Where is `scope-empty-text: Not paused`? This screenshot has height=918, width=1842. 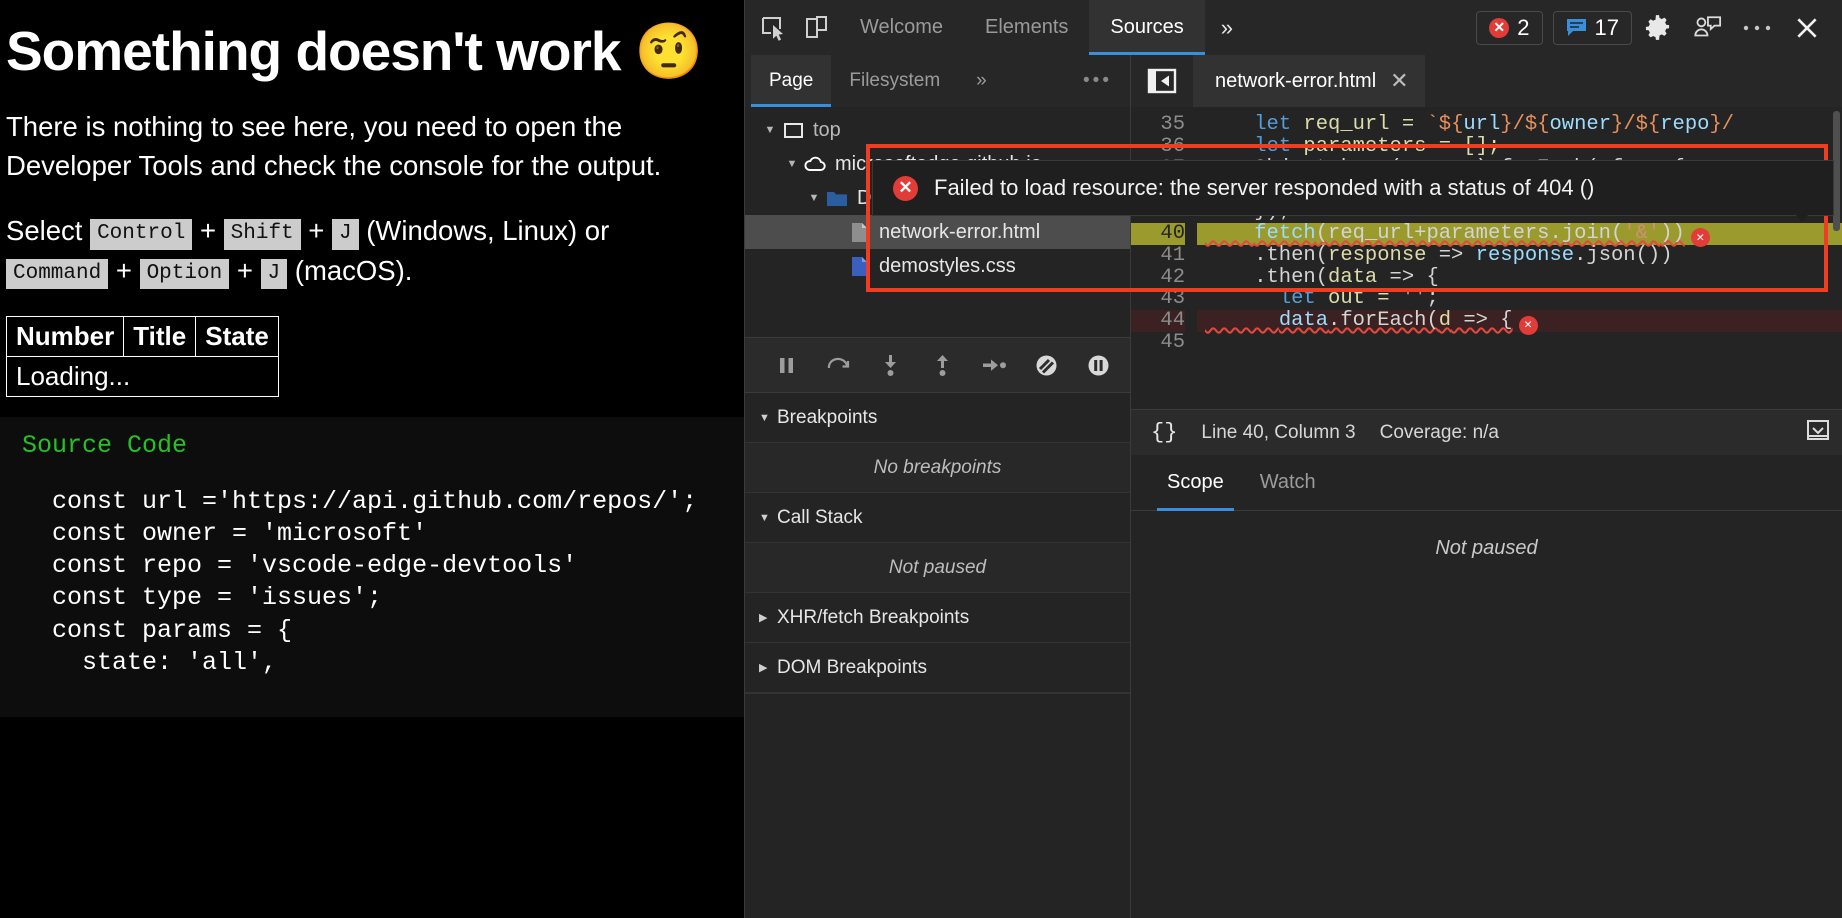 scope-empty-text: Not paused is located at coordinates (1486, 548).